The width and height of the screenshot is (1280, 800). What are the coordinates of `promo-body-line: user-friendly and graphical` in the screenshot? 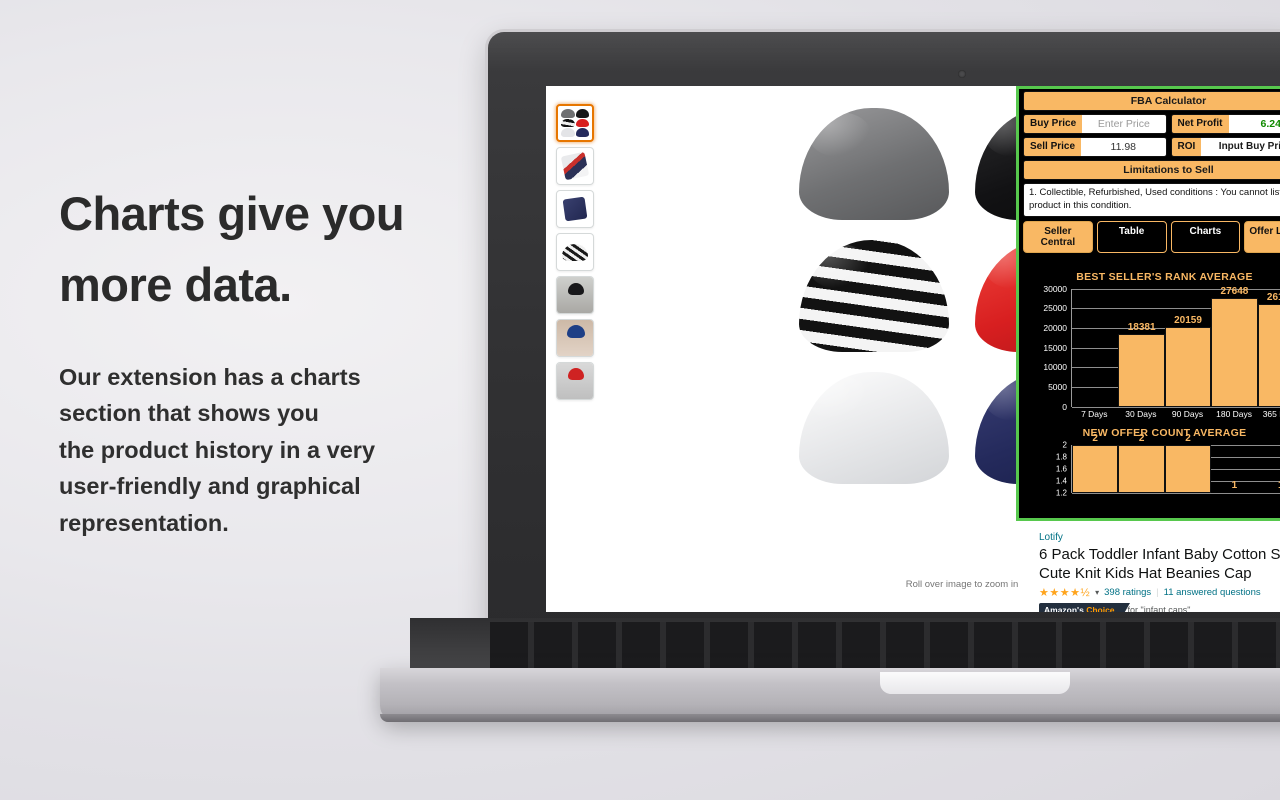 It's located at (210, 486).